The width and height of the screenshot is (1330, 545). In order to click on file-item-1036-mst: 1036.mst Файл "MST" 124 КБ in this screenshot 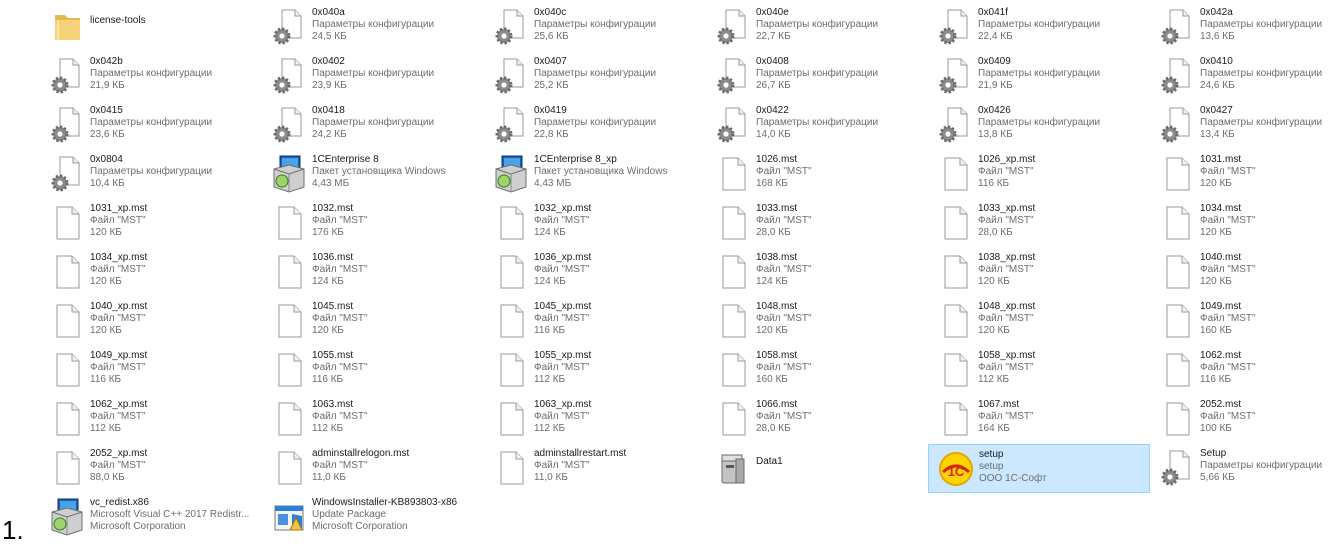, I will do `click(373, 272)`.